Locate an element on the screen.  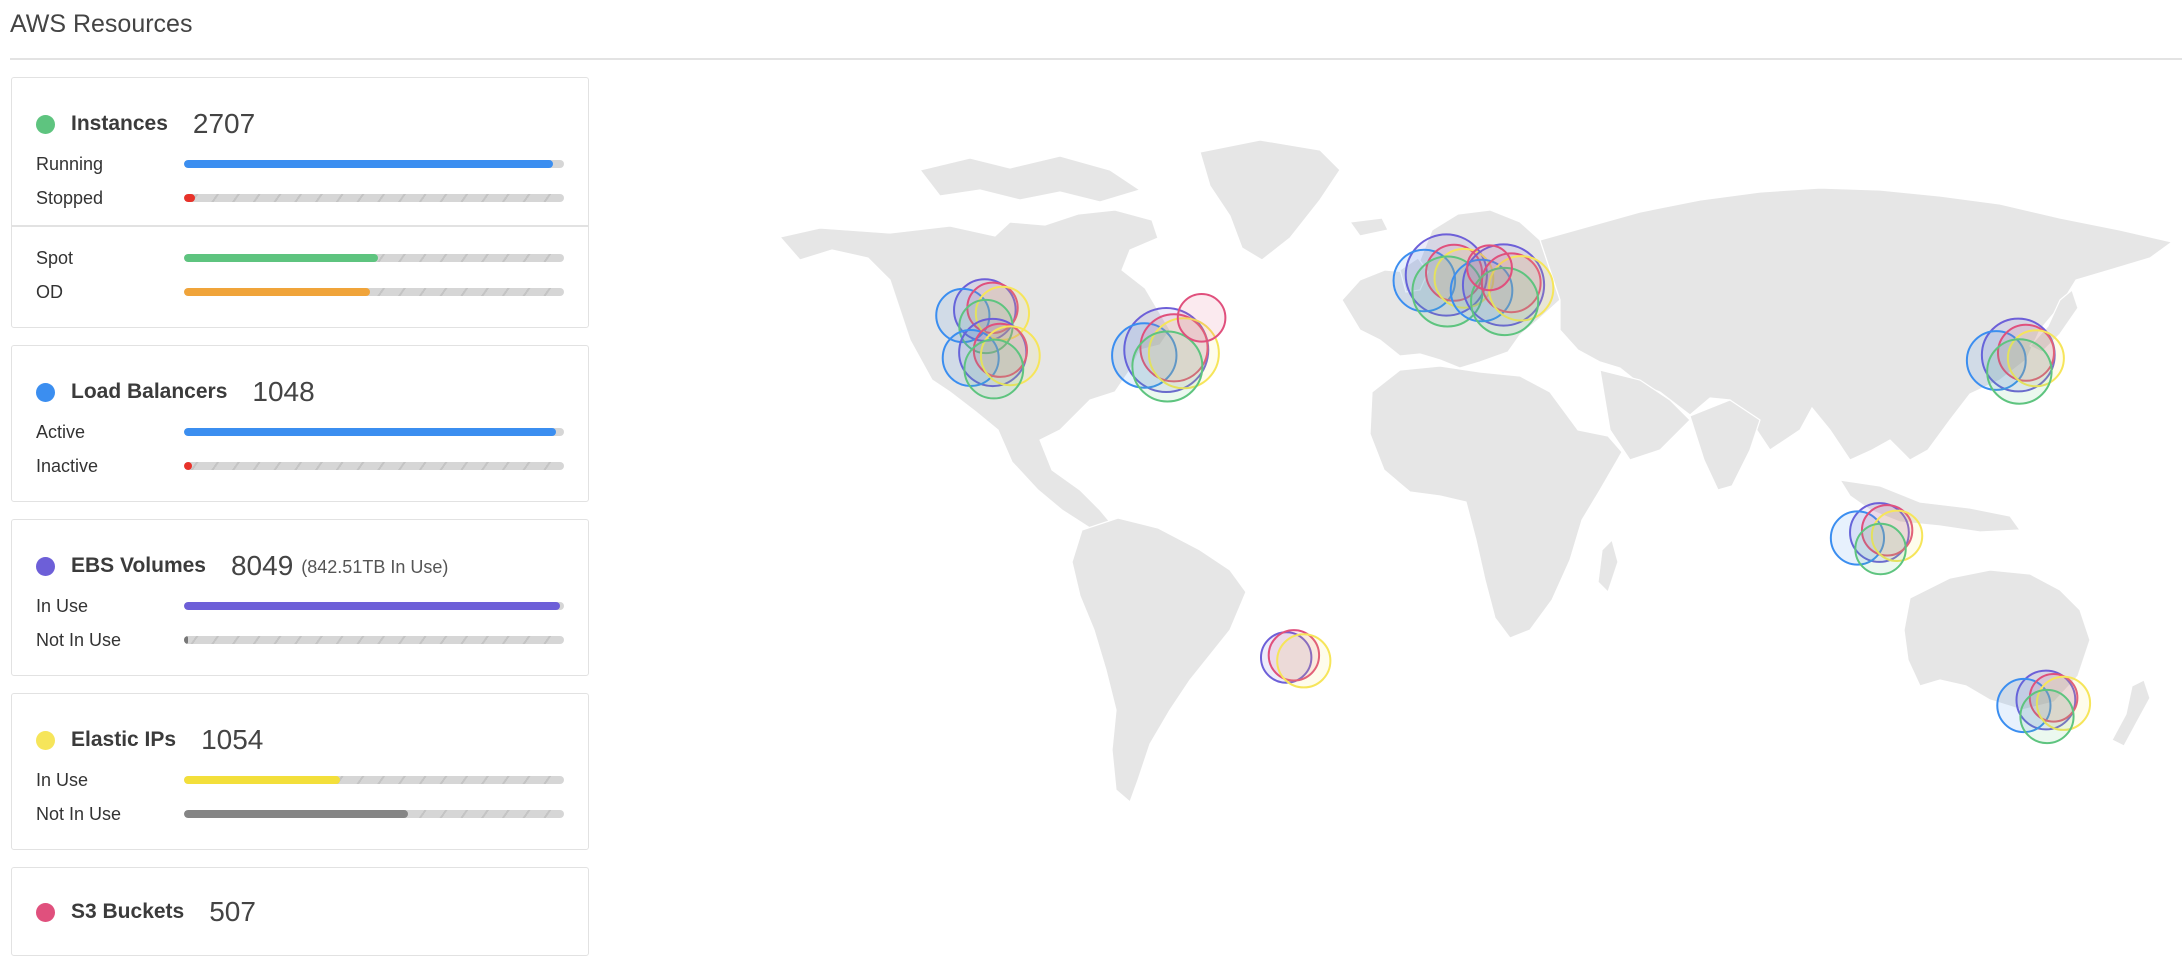
elastic-ips-card: Elastic IPs 1054 In Use Not In Use is located at coordinates (300, 771).